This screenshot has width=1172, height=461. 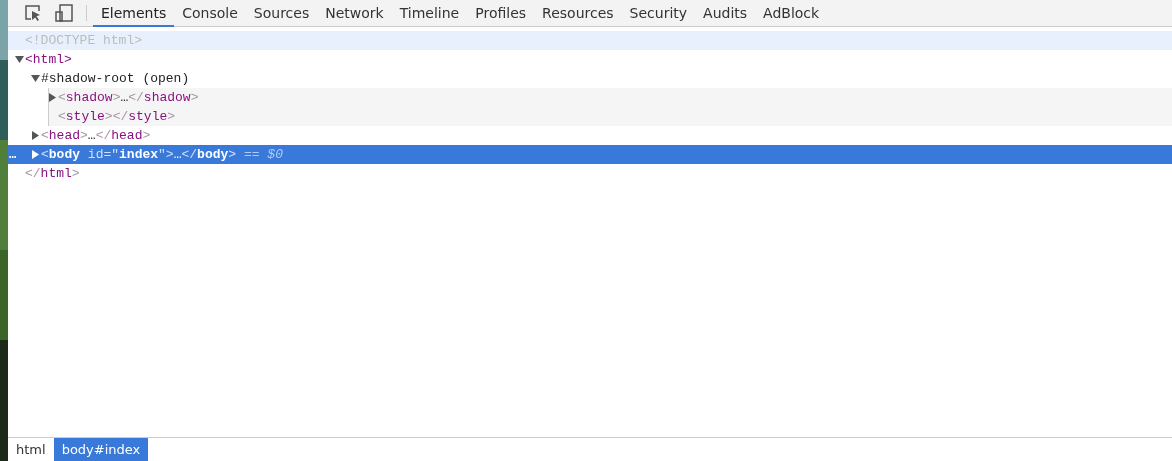 I want to click on panel-tab: Sources, so click(x=281, y=13).